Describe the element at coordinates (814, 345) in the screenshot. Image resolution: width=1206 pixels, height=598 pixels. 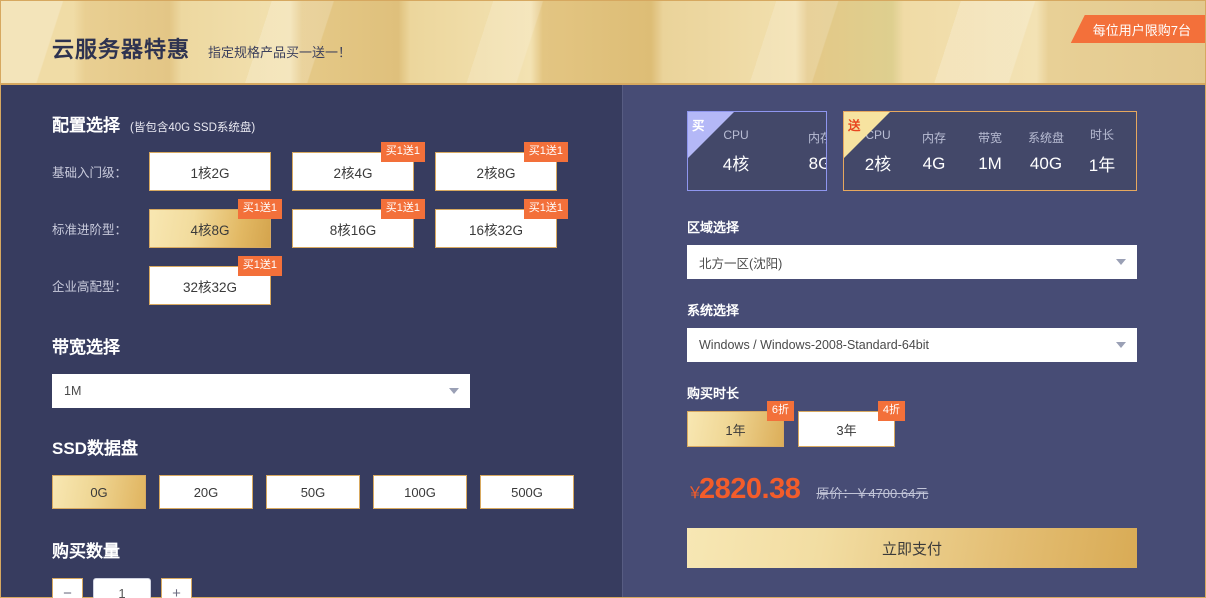
I see `system-select-value: Windows / Windows-2008-Standard-64bit` at that location.